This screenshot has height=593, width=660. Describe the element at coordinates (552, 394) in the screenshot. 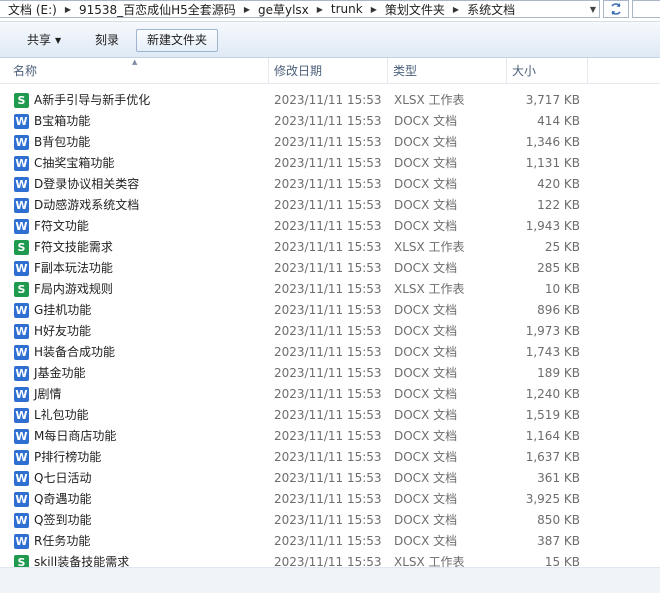

I see `file-size: 1,240 KB` at that location.